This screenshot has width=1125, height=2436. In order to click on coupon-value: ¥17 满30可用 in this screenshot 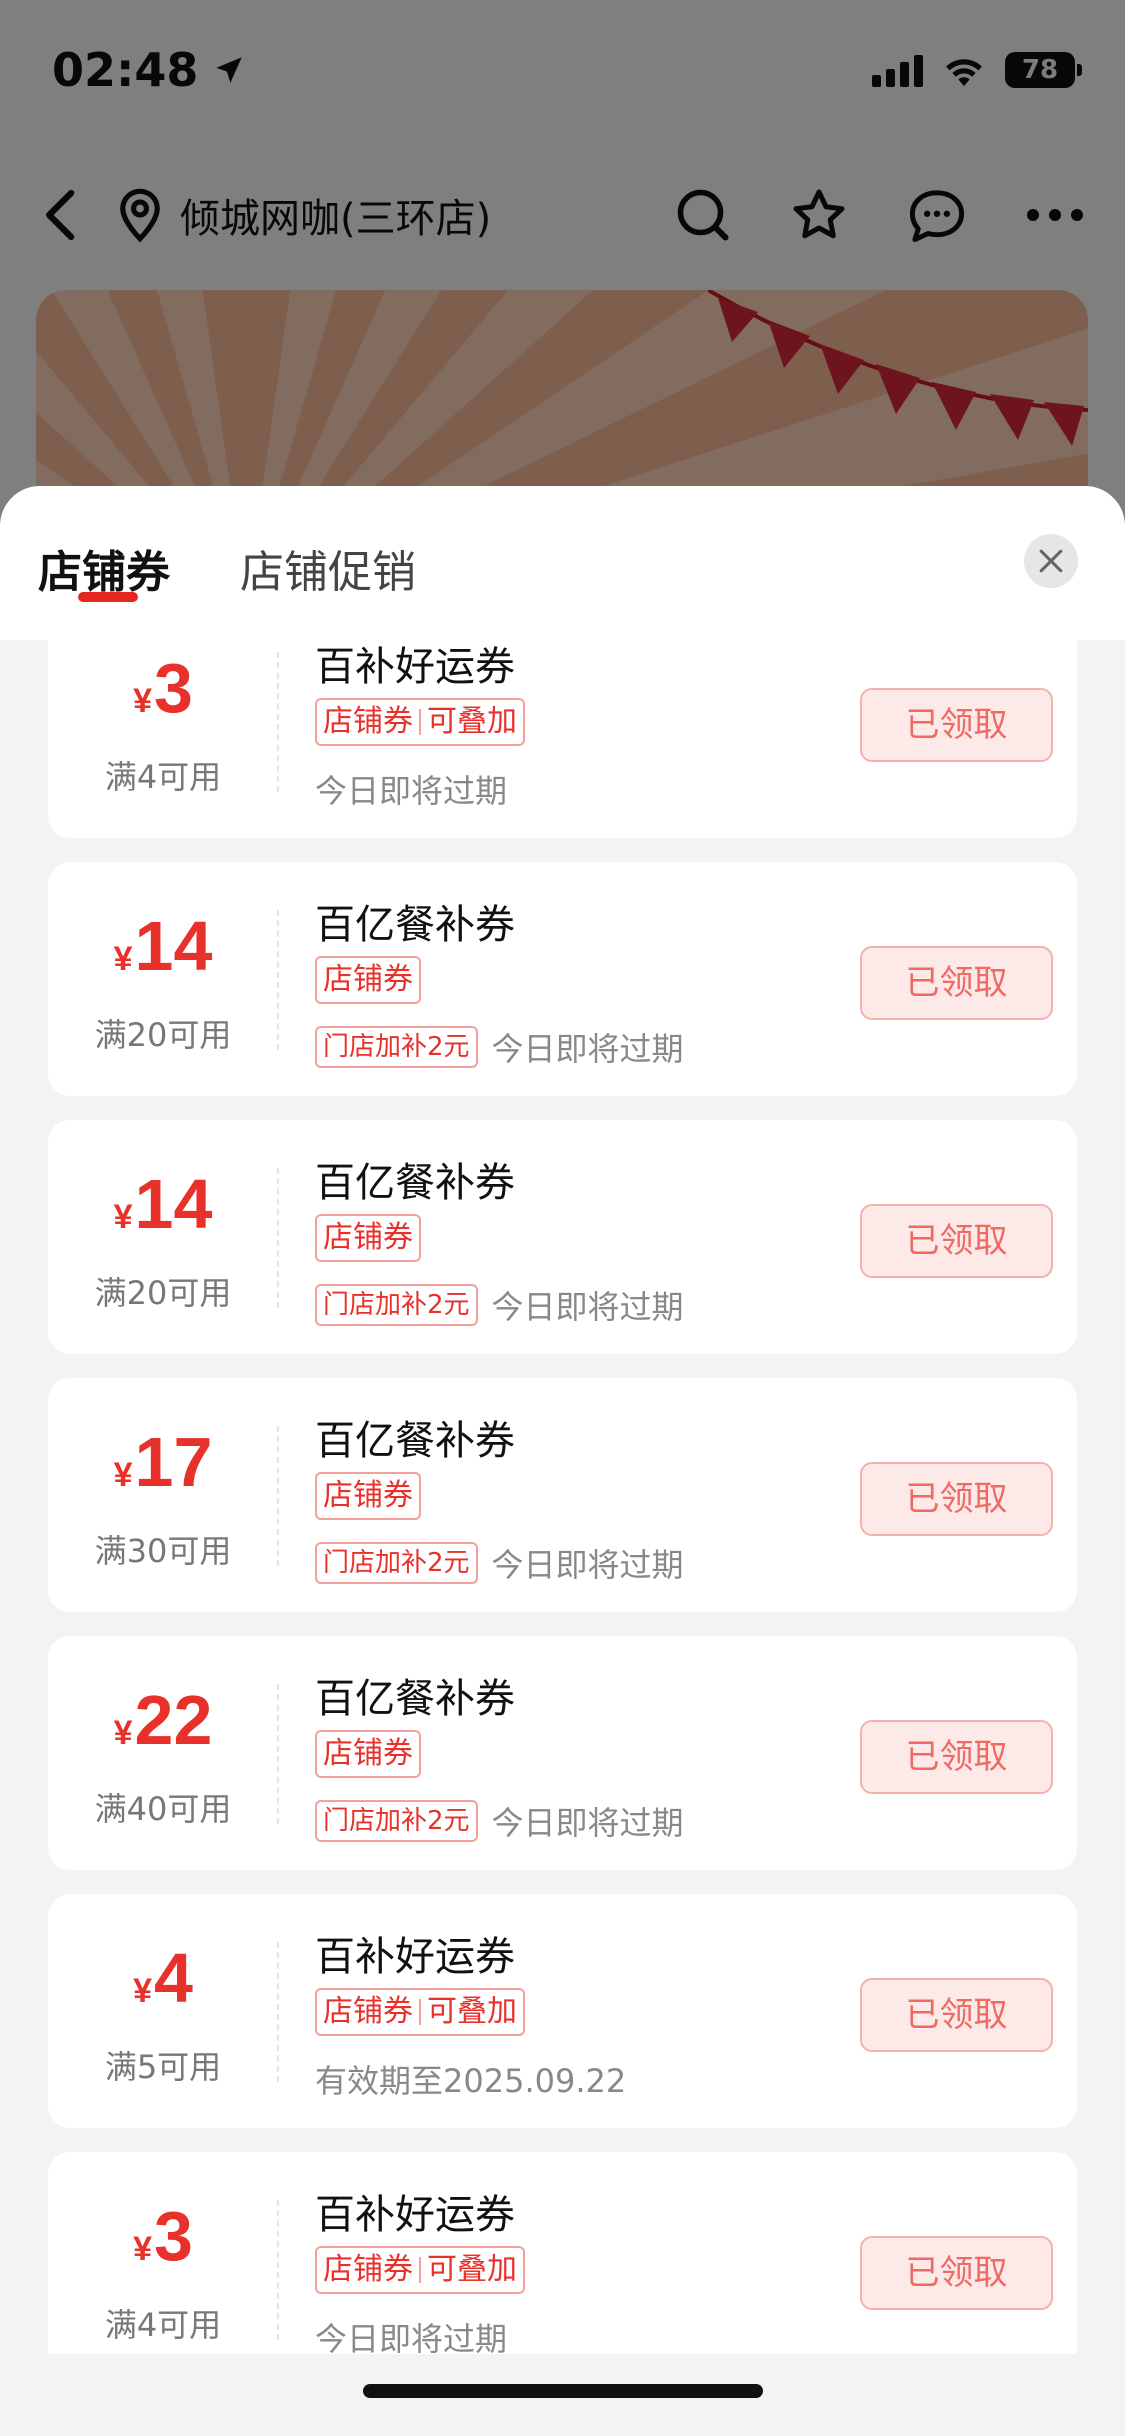, I will do `click(163, 1495)`.